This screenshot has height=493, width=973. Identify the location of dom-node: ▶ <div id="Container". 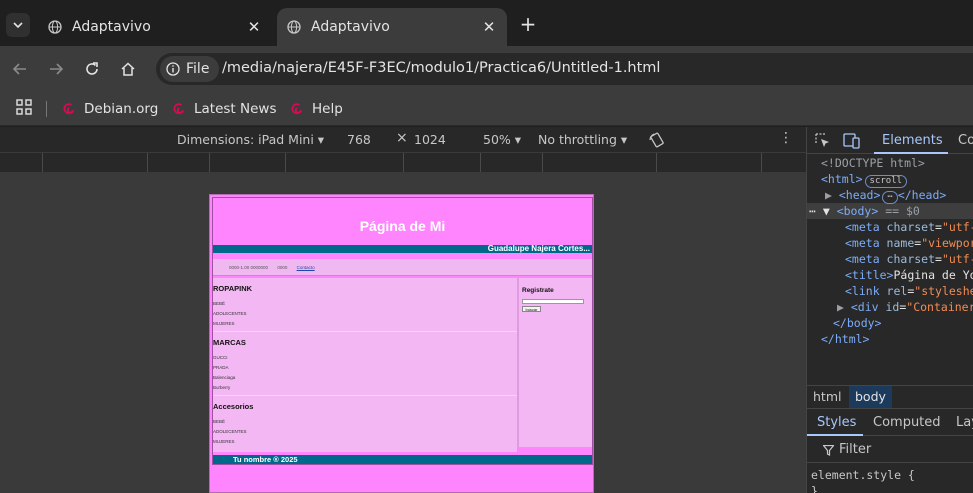
(890, 307).